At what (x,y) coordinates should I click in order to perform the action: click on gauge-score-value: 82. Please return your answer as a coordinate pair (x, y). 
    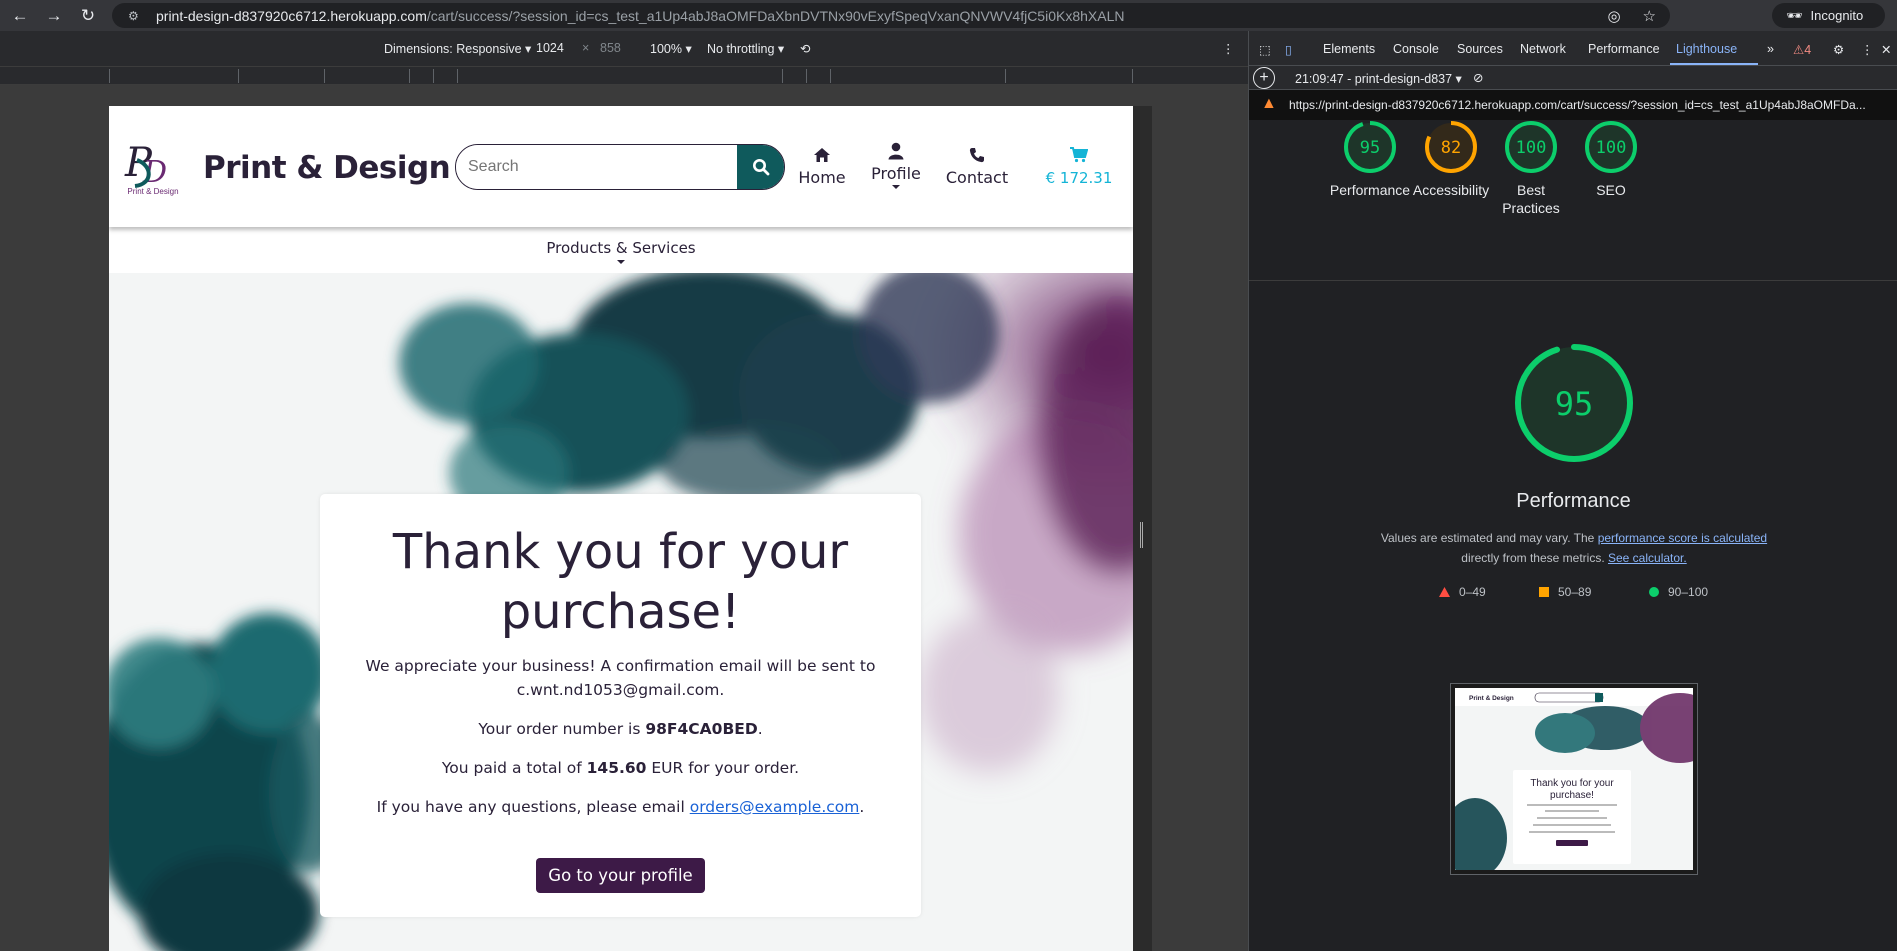
    Looking at the image, I should click on (1451, 148).